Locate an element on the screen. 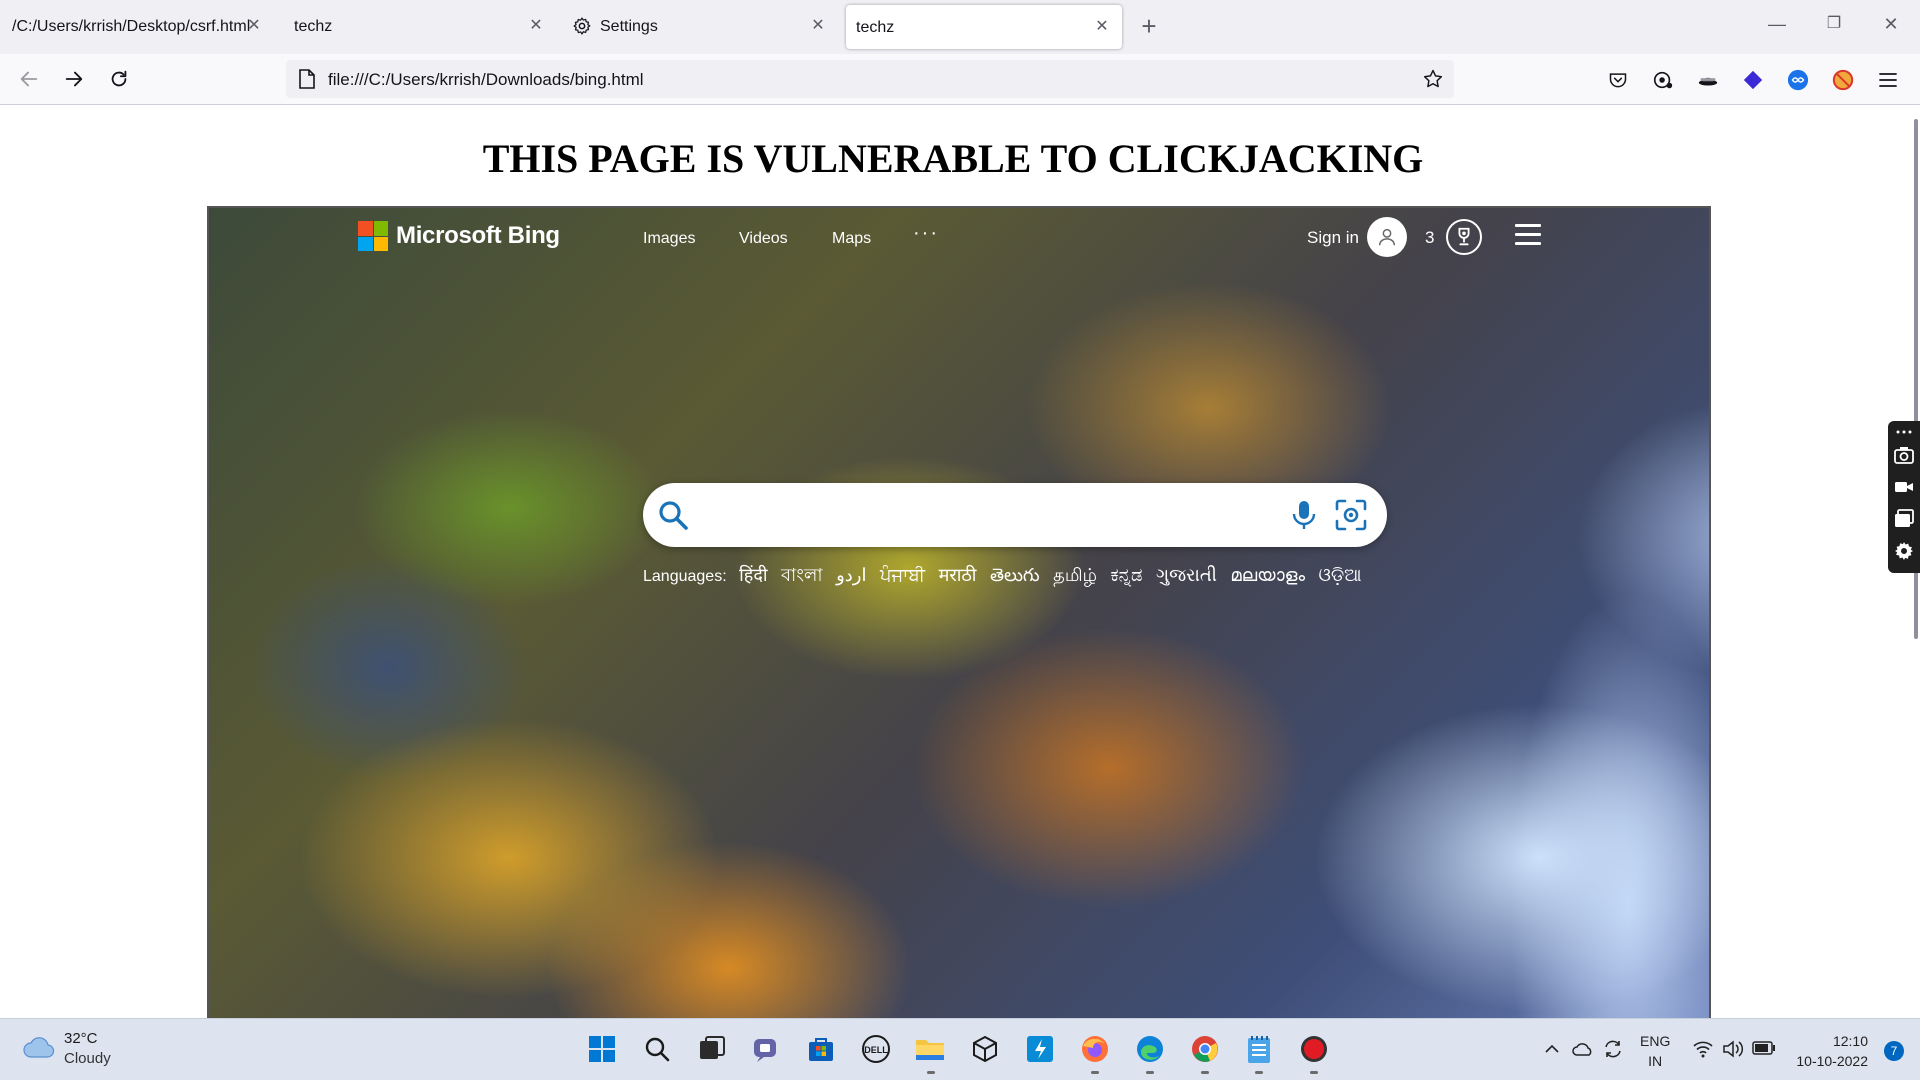  bing-logo: Microsoft Bing is located at coordinates (459, 236).